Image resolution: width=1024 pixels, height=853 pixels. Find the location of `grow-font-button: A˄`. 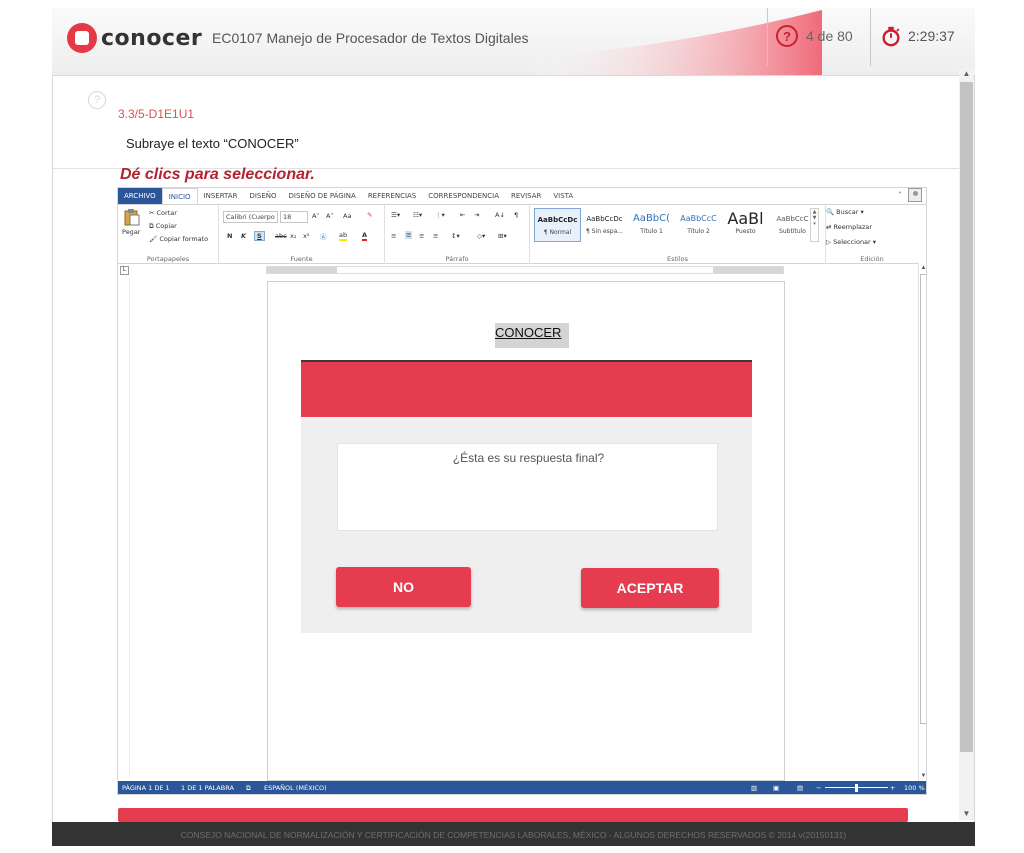

grow-font-button: A˄ is located at coordinates (316, 216).